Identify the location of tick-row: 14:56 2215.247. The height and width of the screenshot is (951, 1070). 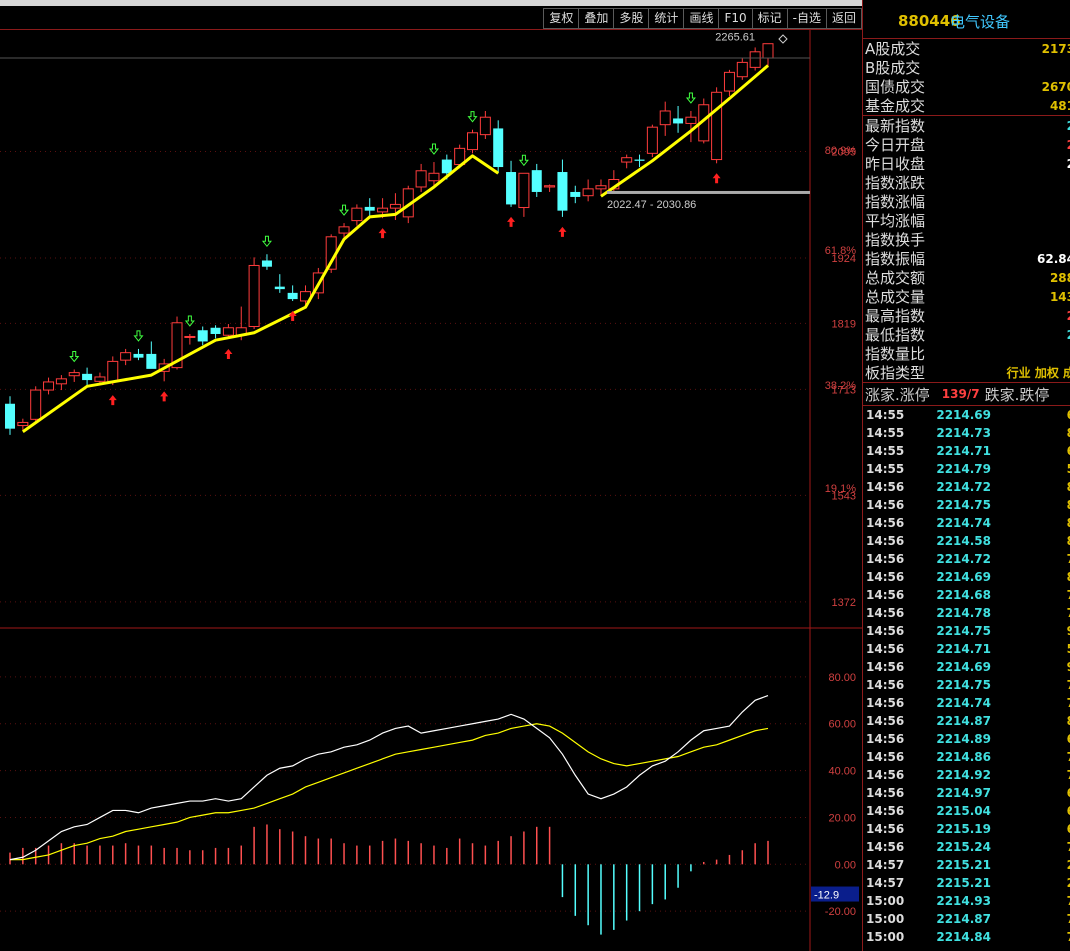
(966, 847).